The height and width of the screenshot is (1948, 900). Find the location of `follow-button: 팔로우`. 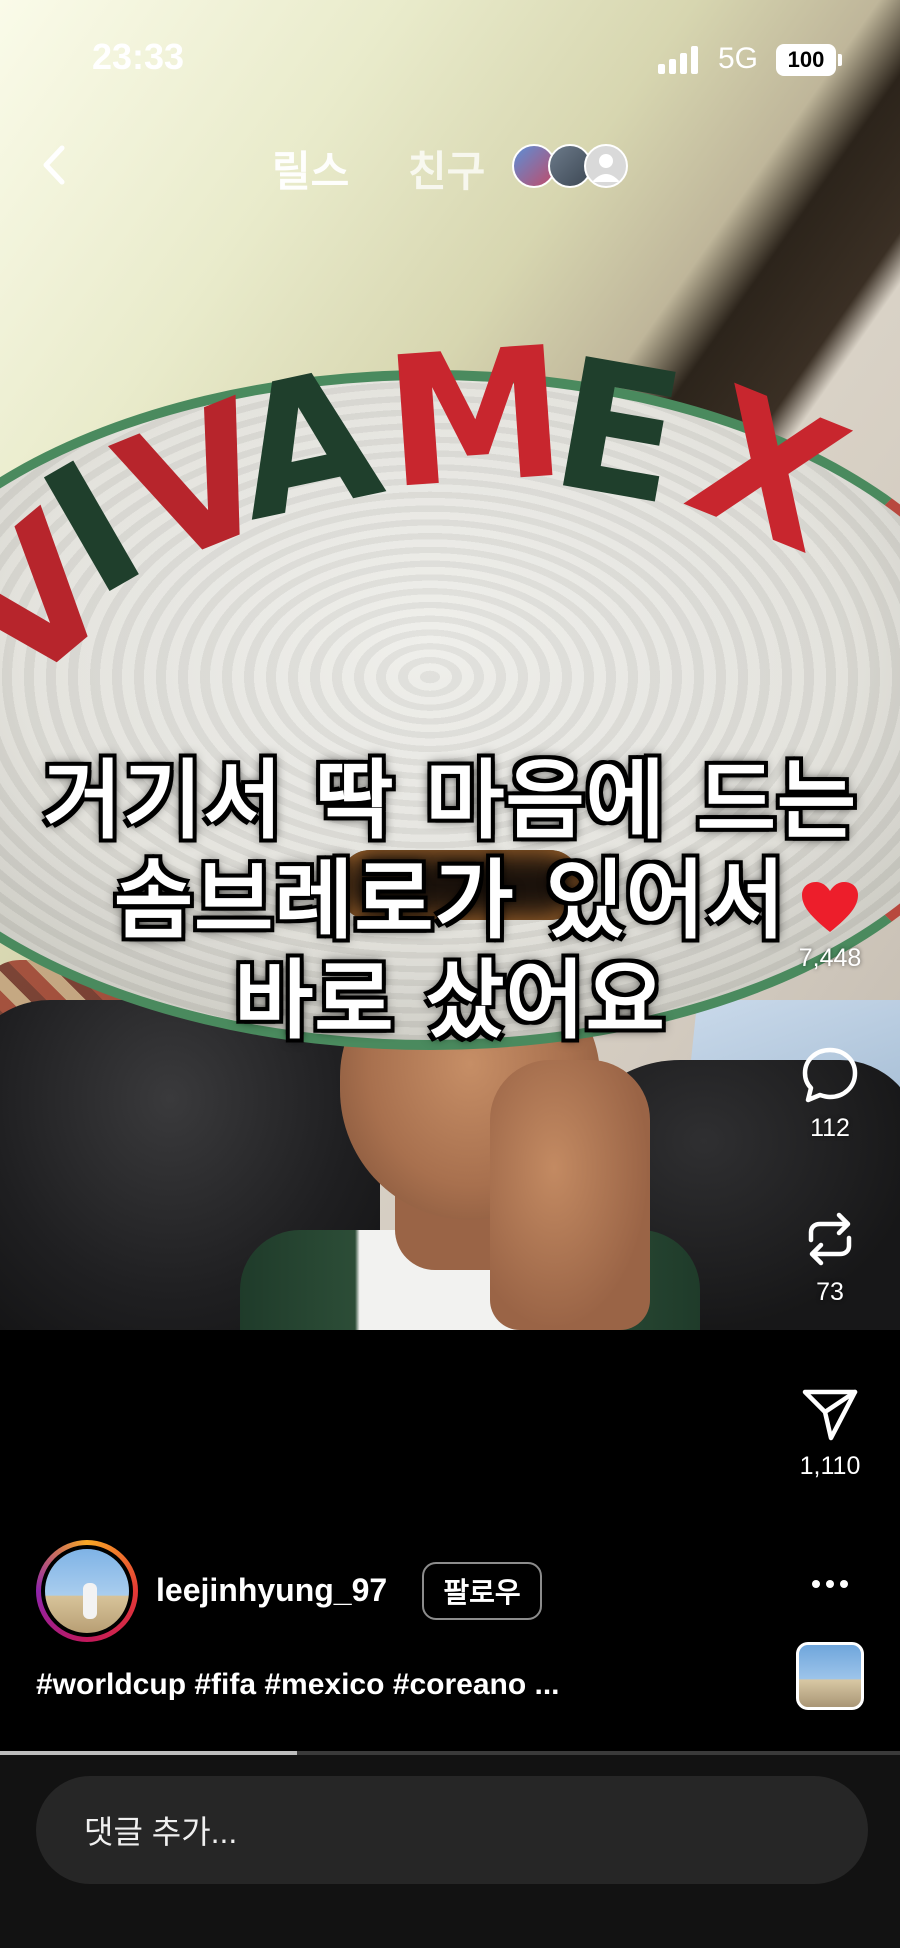

follow-button: 팔로우 is located at coordinates (482, 1591).